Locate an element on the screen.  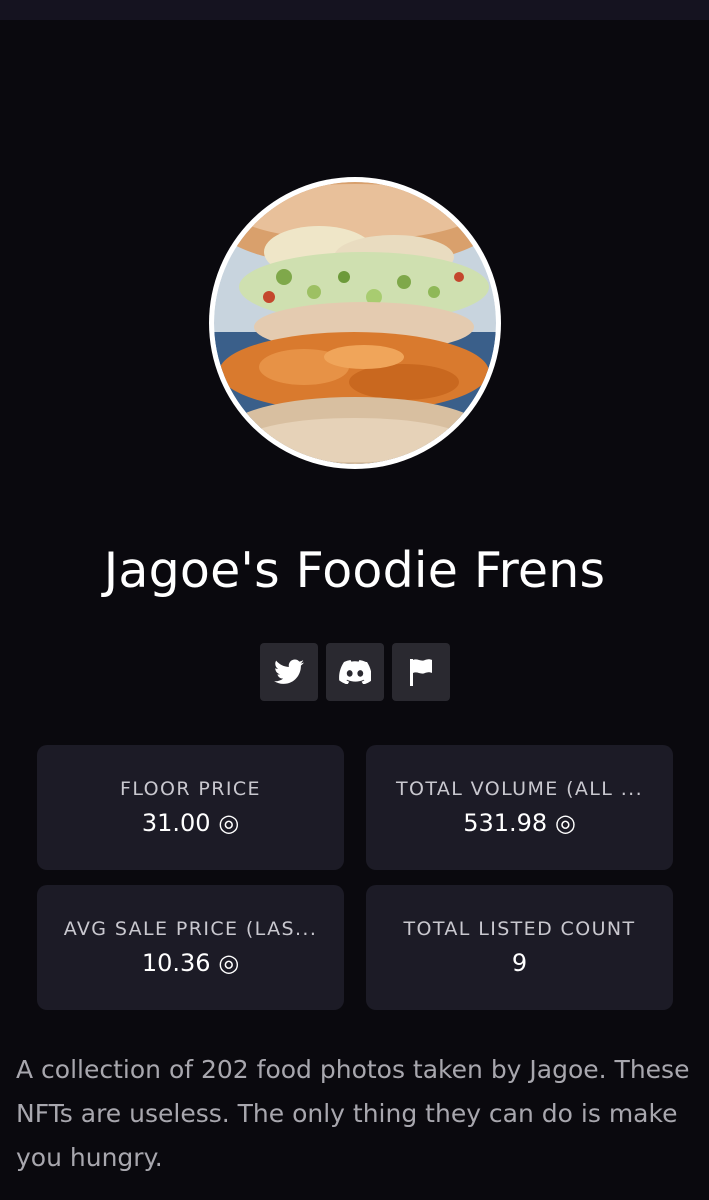
top-bar is located at coordinates (354, 10).